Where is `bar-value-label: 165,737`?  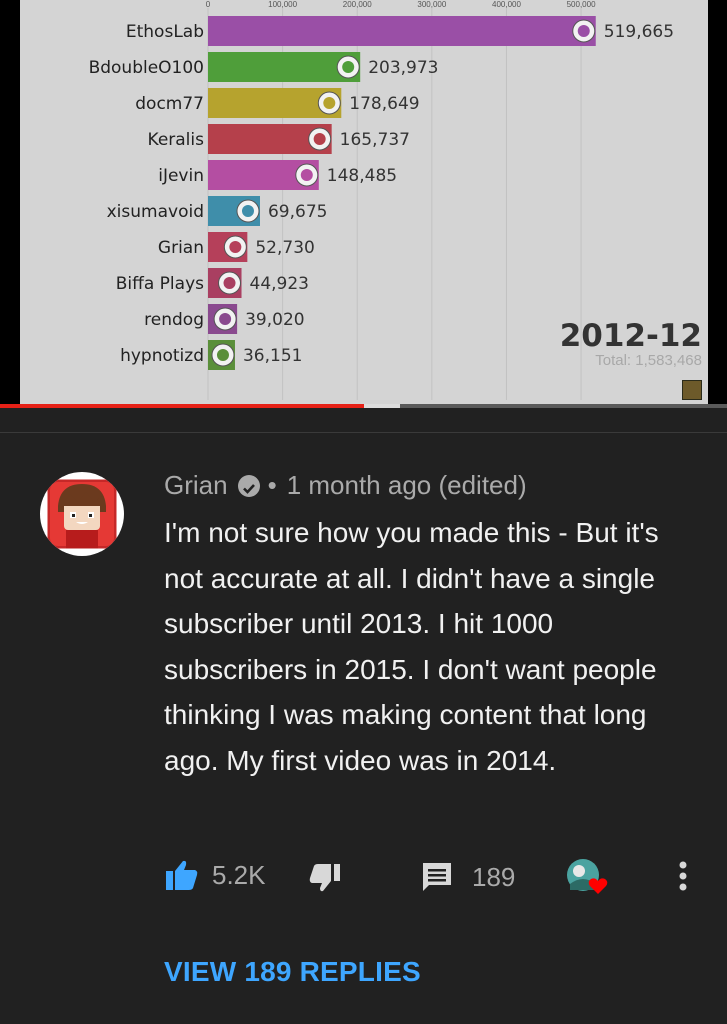 bar-value-label: 165,737 is located at coordinates (375, 140).